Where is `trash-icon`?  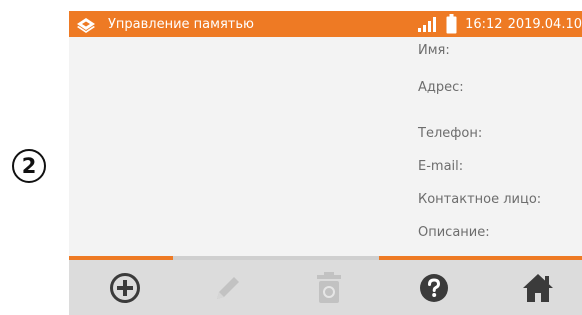
trash-icon is located at coordinates (329, 287).